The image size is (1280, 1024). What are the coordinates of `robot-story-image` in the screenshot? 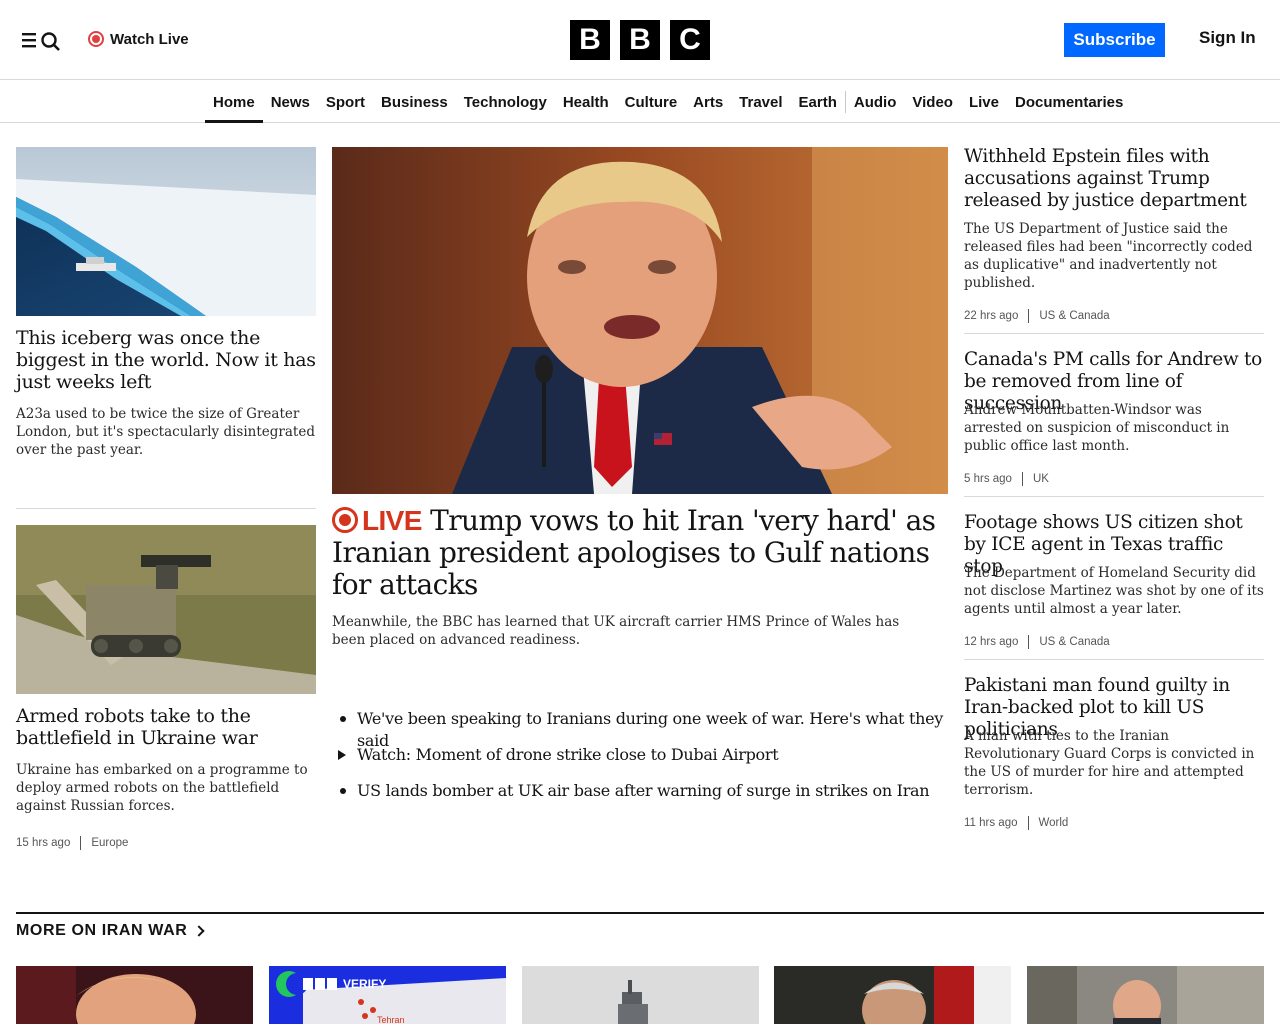 It's located at (166, 609).